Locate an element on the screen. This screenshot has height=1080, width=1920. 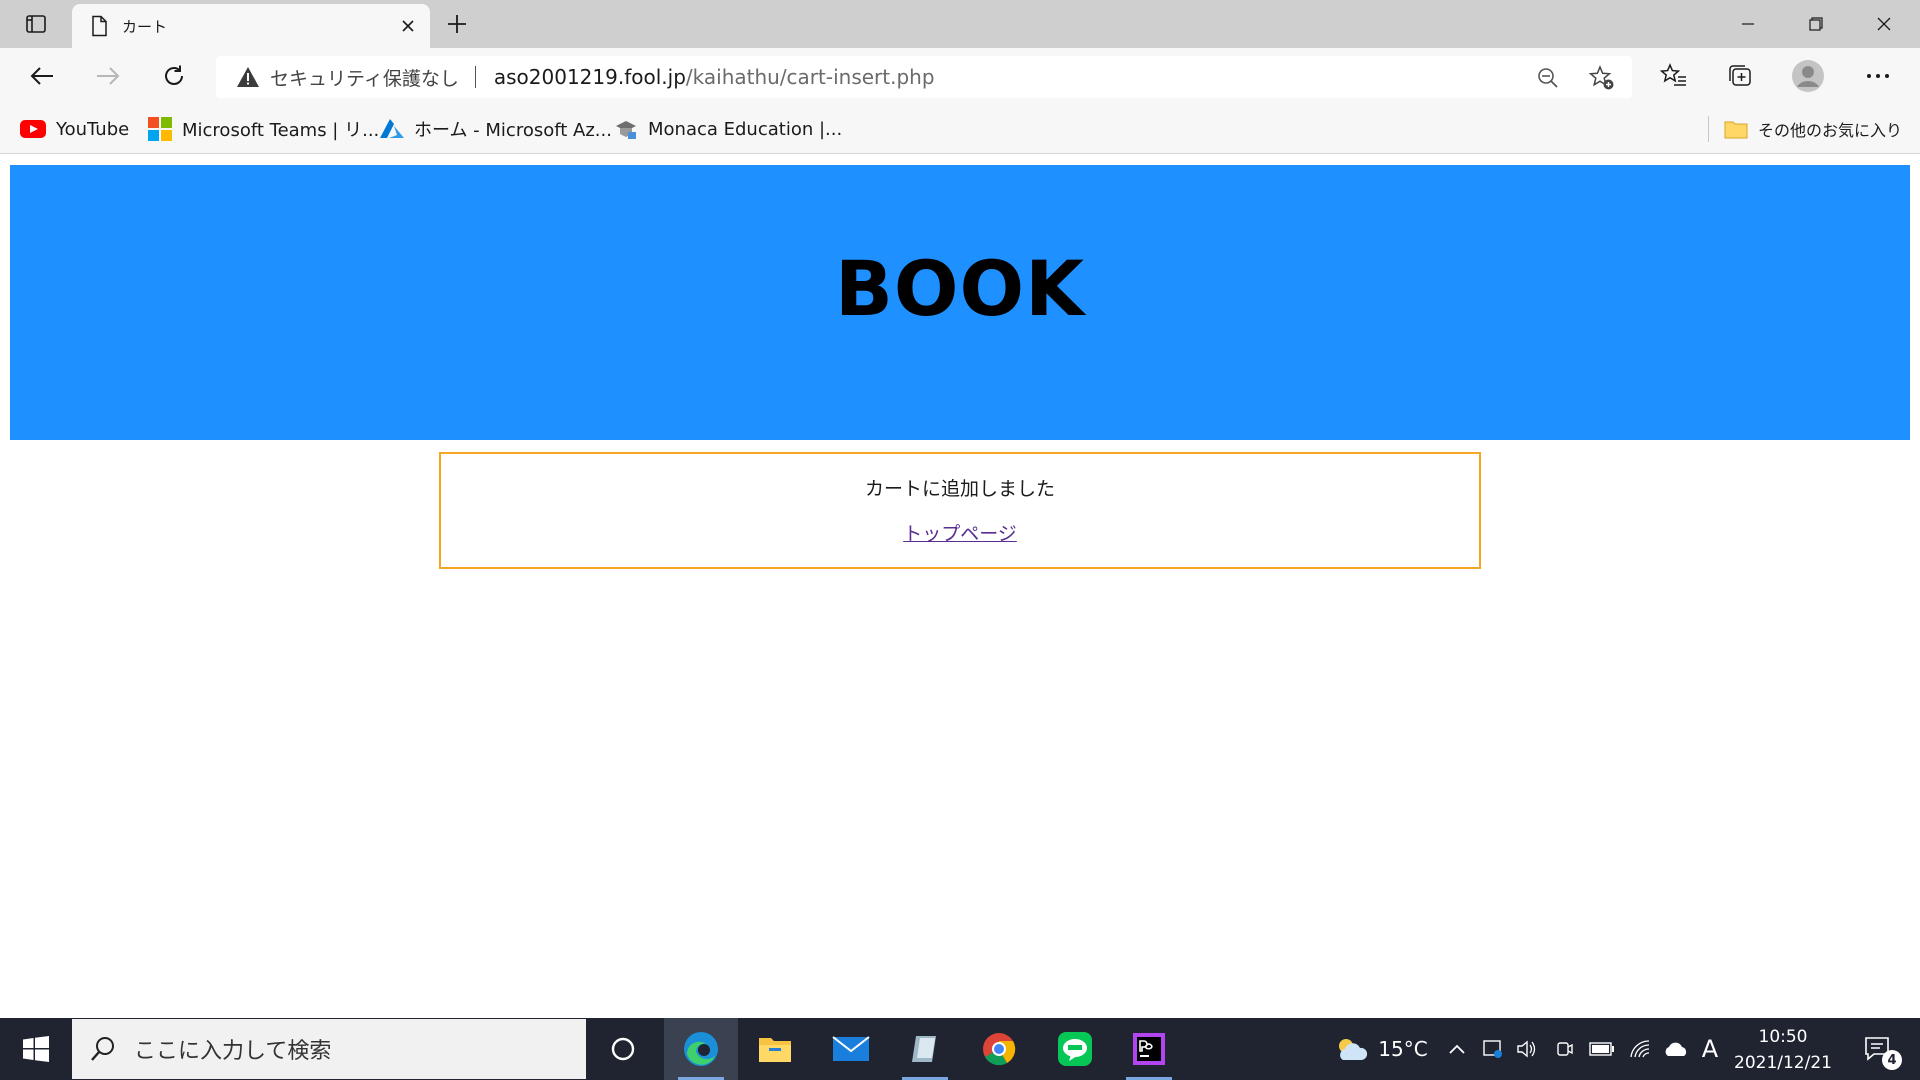
refresh-button is located at coordinates (174, 76).